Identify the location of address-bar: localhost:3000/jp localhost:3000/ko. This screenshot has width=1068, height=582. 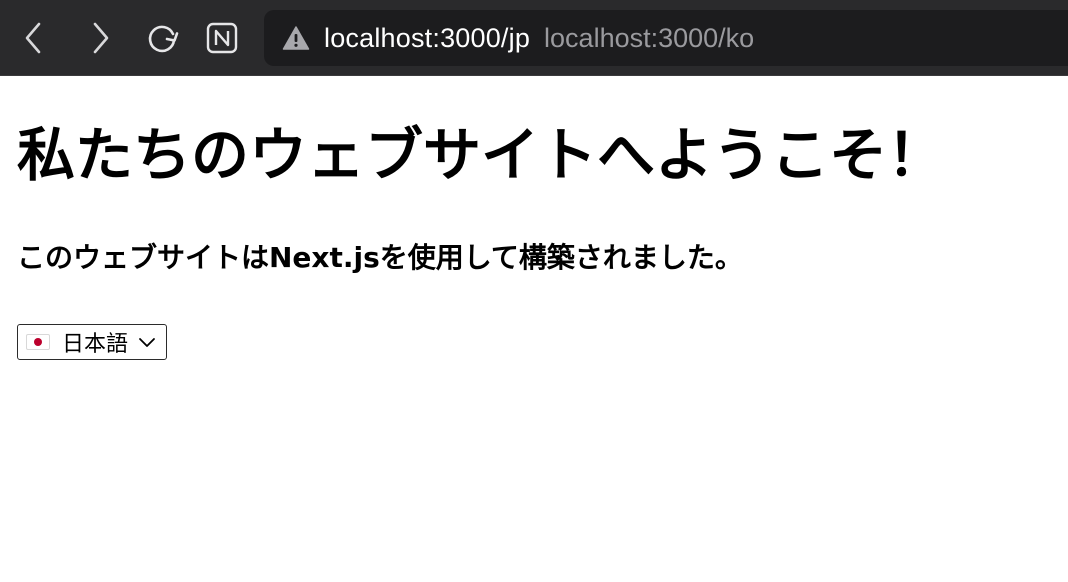
(666, 38).